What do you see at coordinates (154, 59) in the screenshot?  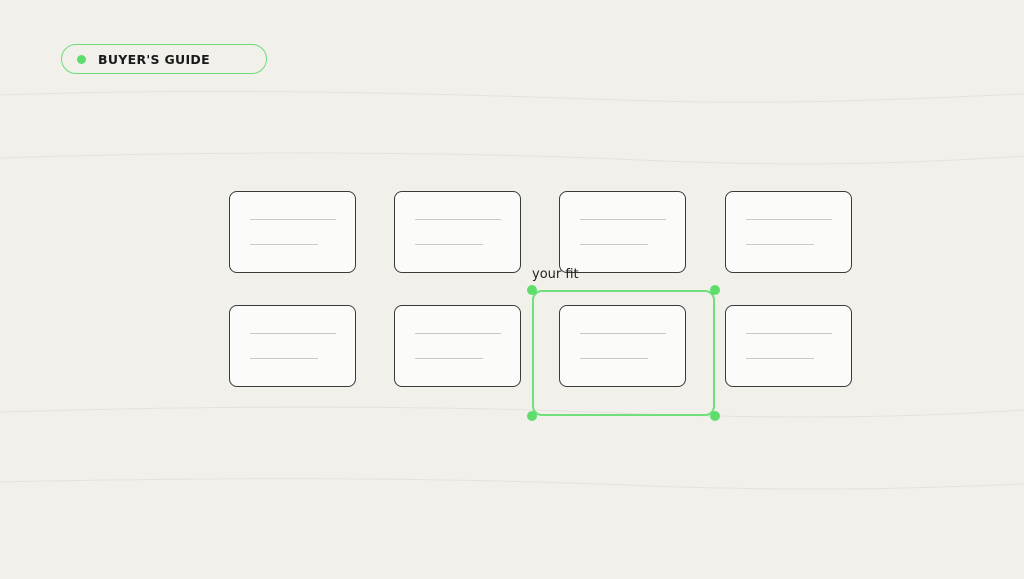 I see `badge-label: BUYER'S GUIDE` at bounding box center [154, 59].